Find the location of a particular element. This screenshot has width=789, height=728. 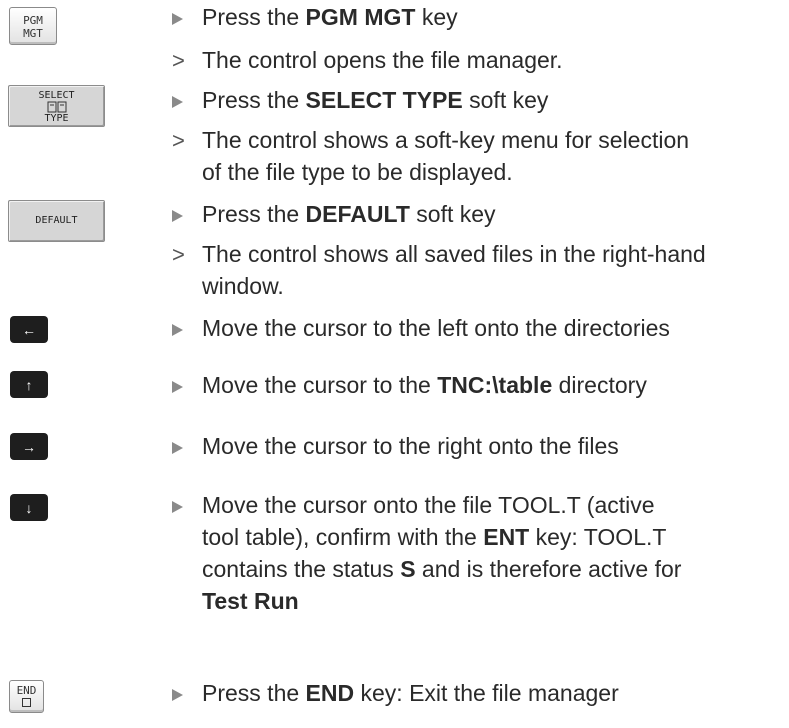

arrow-right-icon: → is located at coordinates (29, 446).